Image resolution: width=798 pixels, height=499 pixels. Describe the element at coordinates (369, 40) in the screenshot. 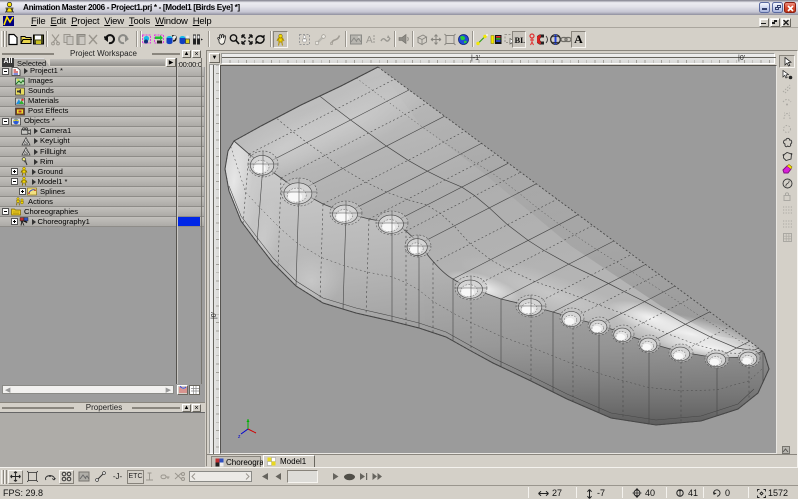

I see `svg-text: A` at that location.